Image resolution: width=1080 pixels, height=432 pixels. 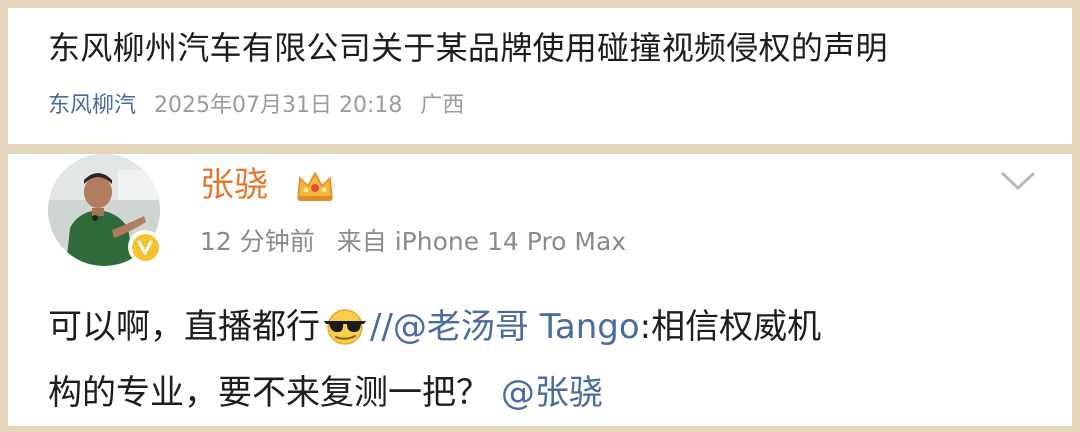 I want to click on post-meta: 12 分钟前 来自 iPhone 14 Pro Max, so click(x=413, y=242).